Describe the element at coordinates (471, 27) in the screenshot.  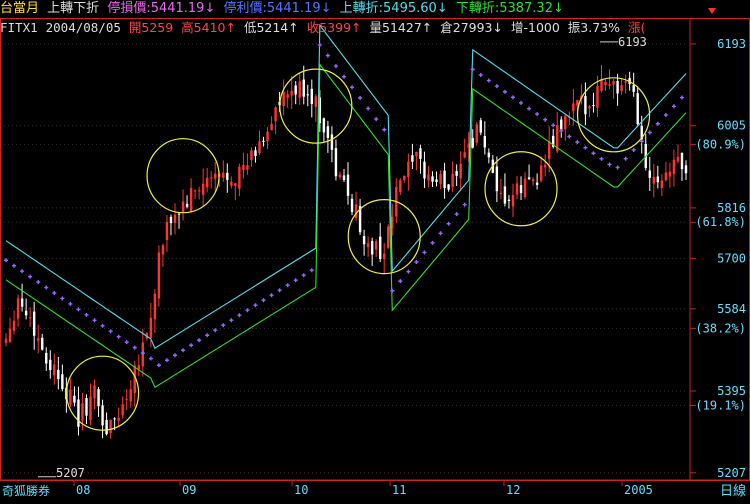
I see `open-interest-value: 倉27993↓` at that location.